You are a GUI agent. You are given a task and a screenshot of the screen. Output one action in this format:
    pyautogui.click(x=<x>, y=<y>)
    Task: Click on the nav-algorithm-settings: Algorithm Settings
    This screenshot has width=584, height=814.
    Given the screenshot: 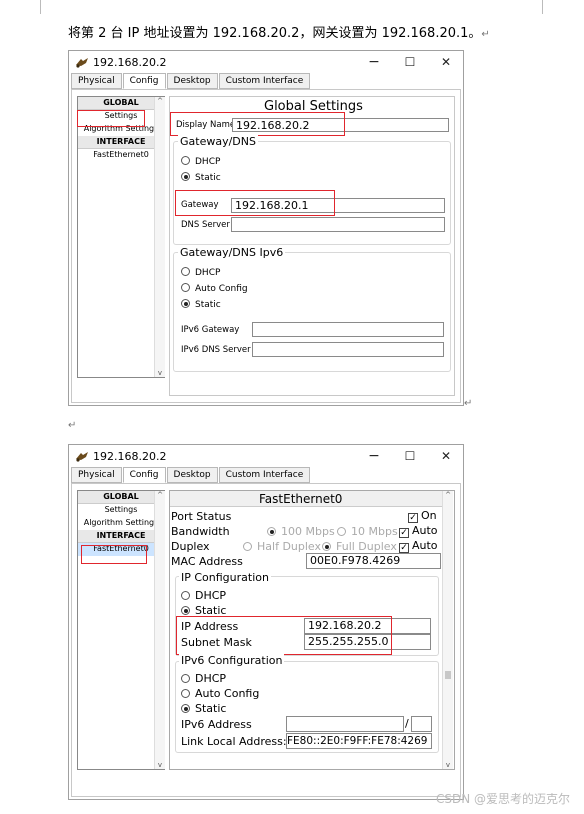 What is the action you would take?
    pyautogui.click(x=121, y=523)
    